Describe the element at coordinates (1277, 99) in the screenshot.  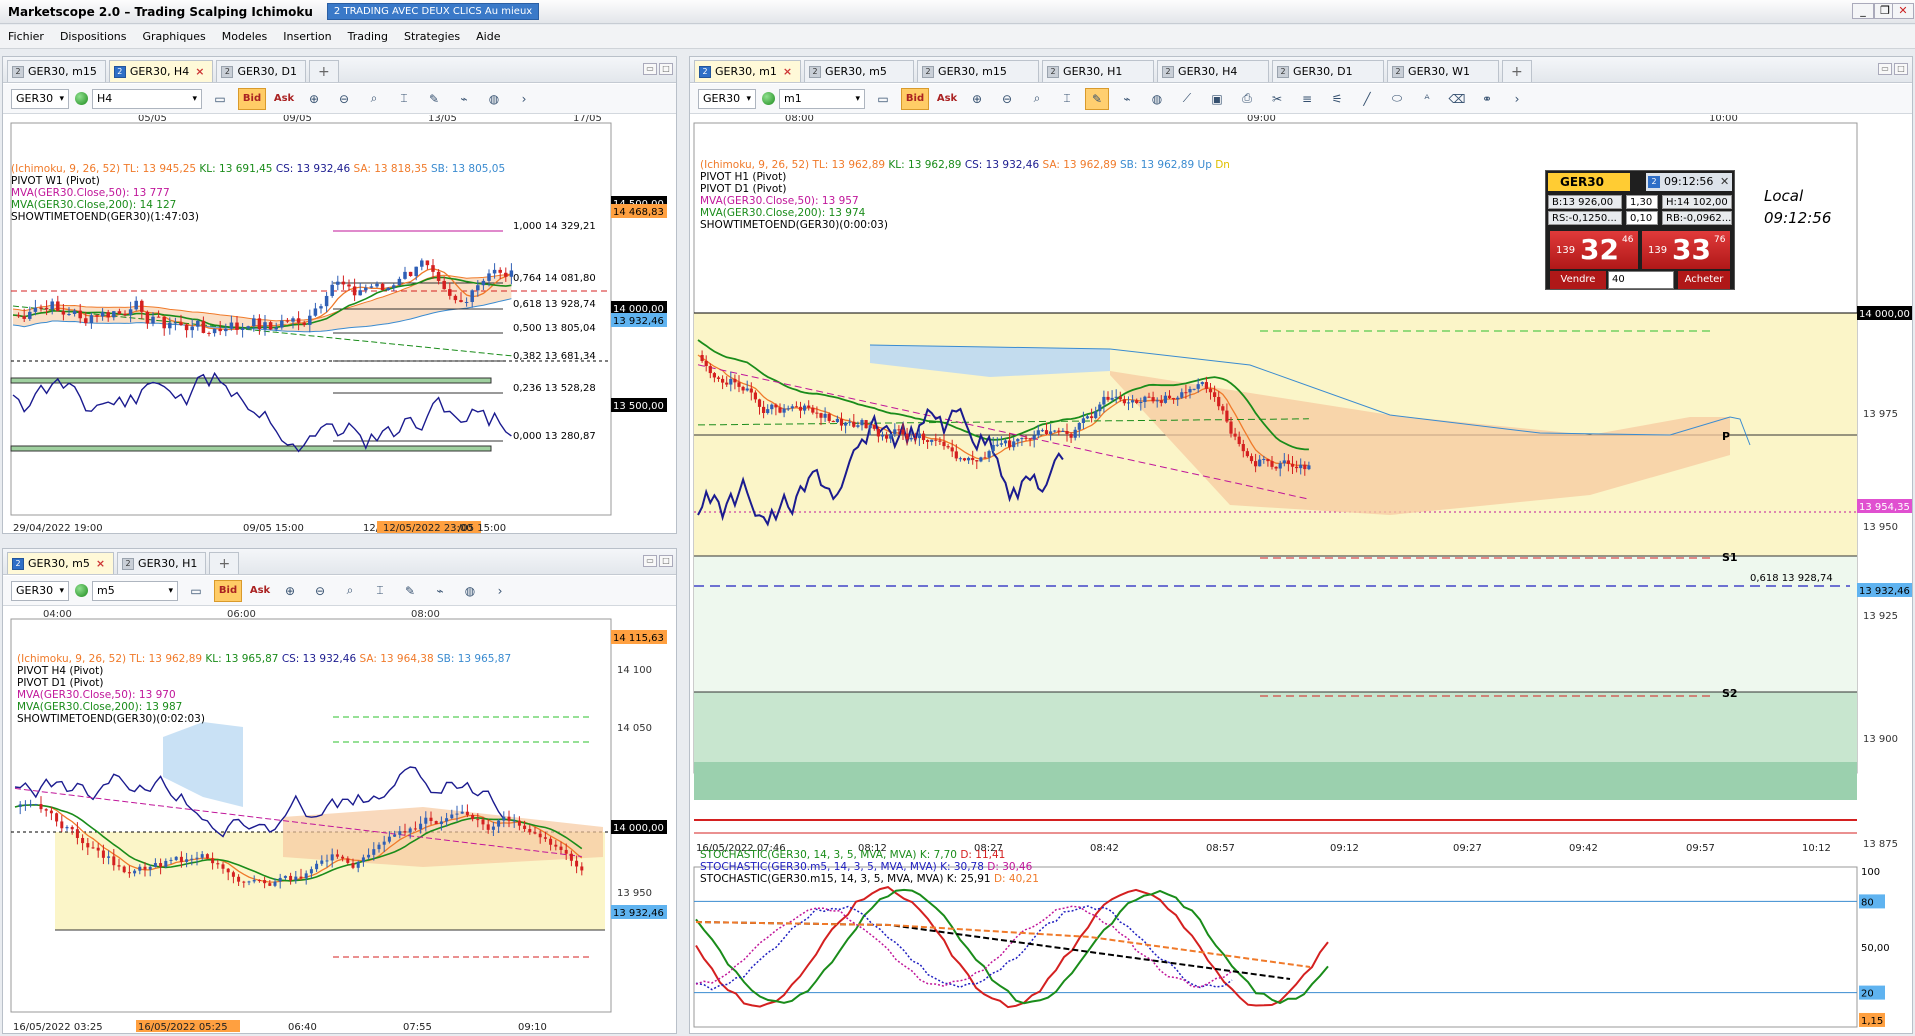
I see `tools-icon: ✂` at that location.